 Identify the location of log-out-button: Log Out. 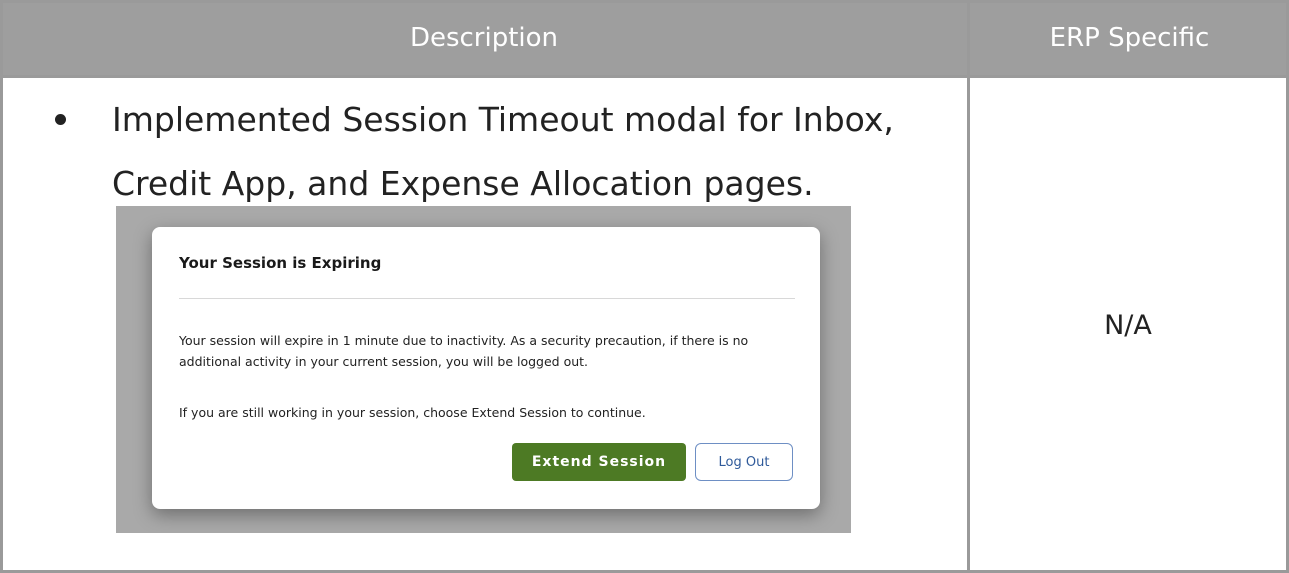
(744, 462).